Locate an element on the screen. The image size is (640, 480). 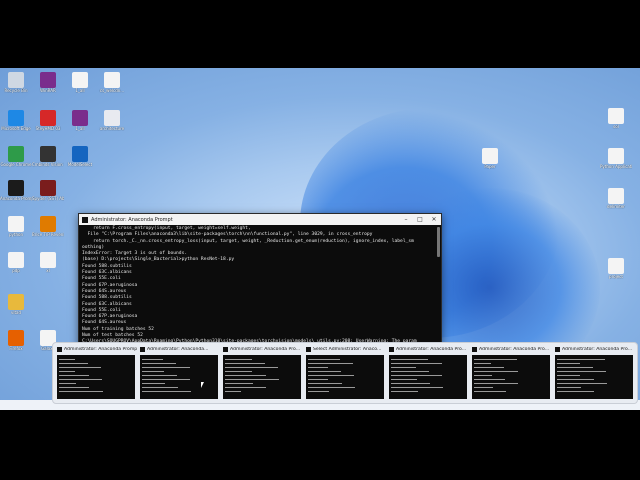
desktop-icon: Paper is located at coordinates (490, 158).